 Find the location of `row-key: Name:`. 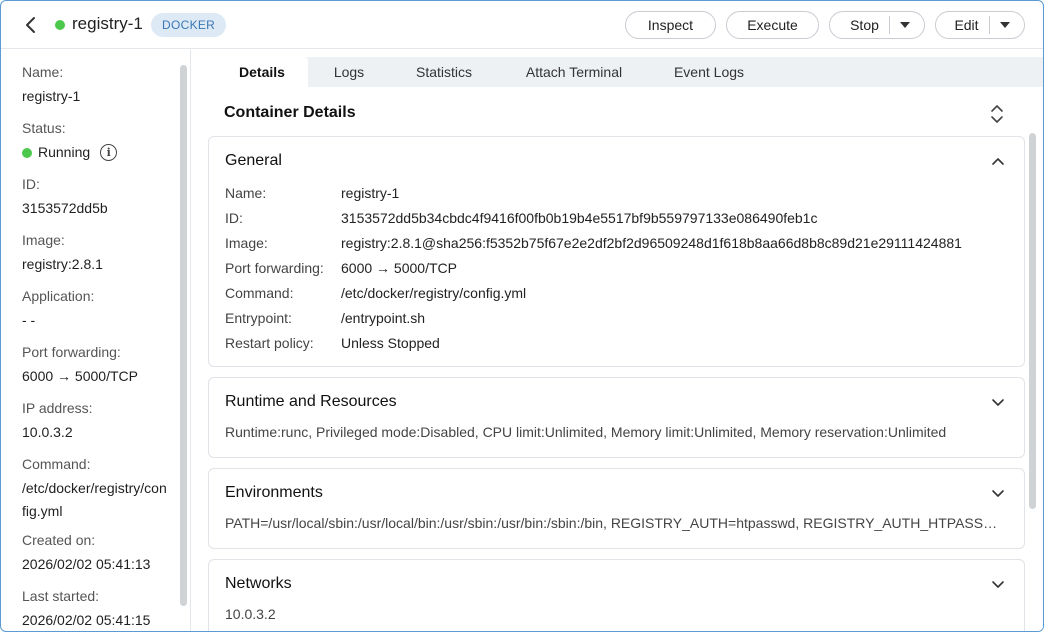

row-key: Name: is located at coordinates (246, 193).